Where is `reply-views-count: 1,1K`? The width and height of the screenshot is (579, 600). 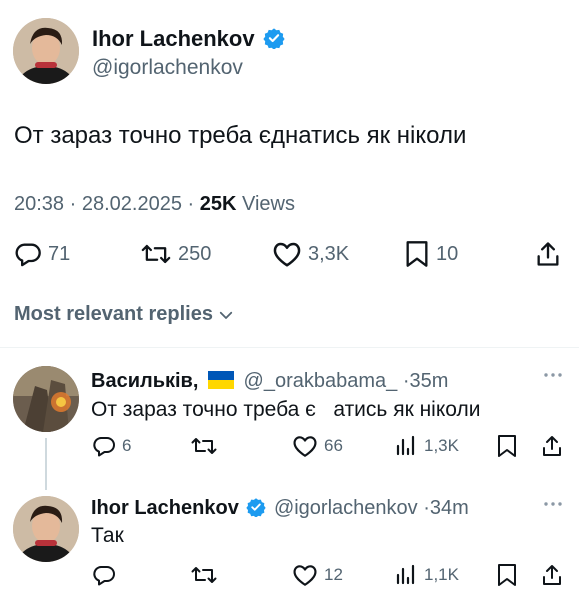 reply-views-count: 1,1K is located at coordinates (441, 574).